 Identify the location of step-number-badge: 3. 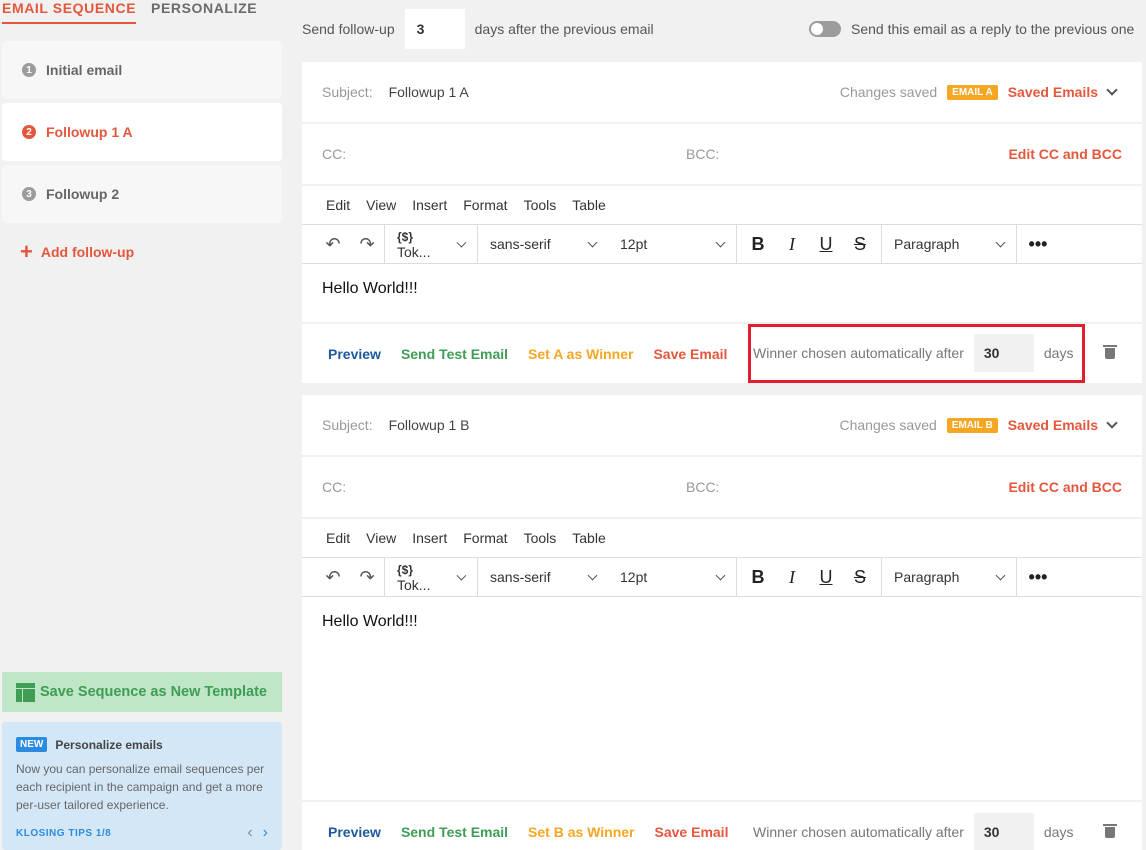
(29, 194).